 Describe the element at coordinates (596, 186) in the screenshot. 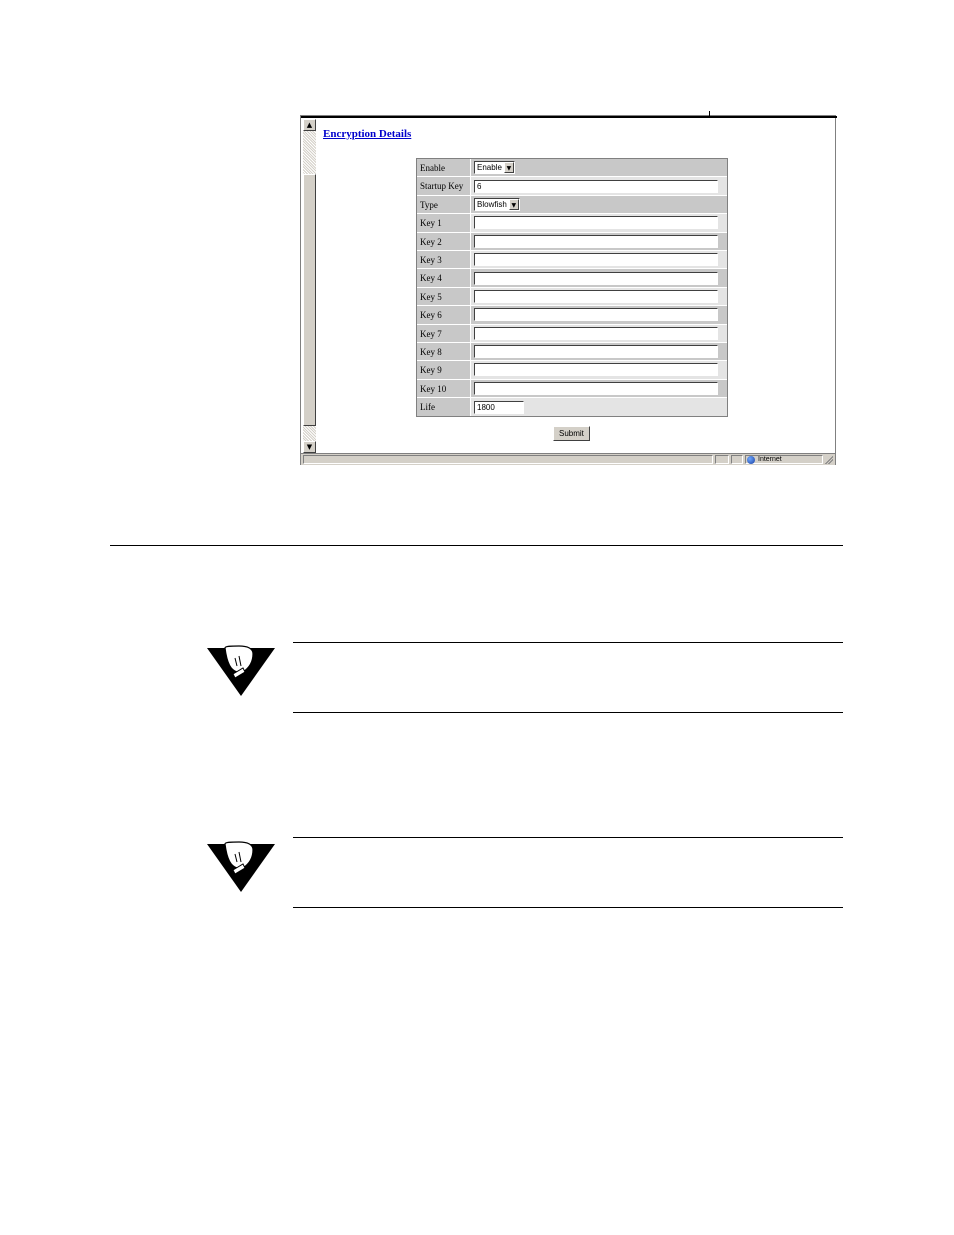

I see `startup-key-input: 6` at that location.